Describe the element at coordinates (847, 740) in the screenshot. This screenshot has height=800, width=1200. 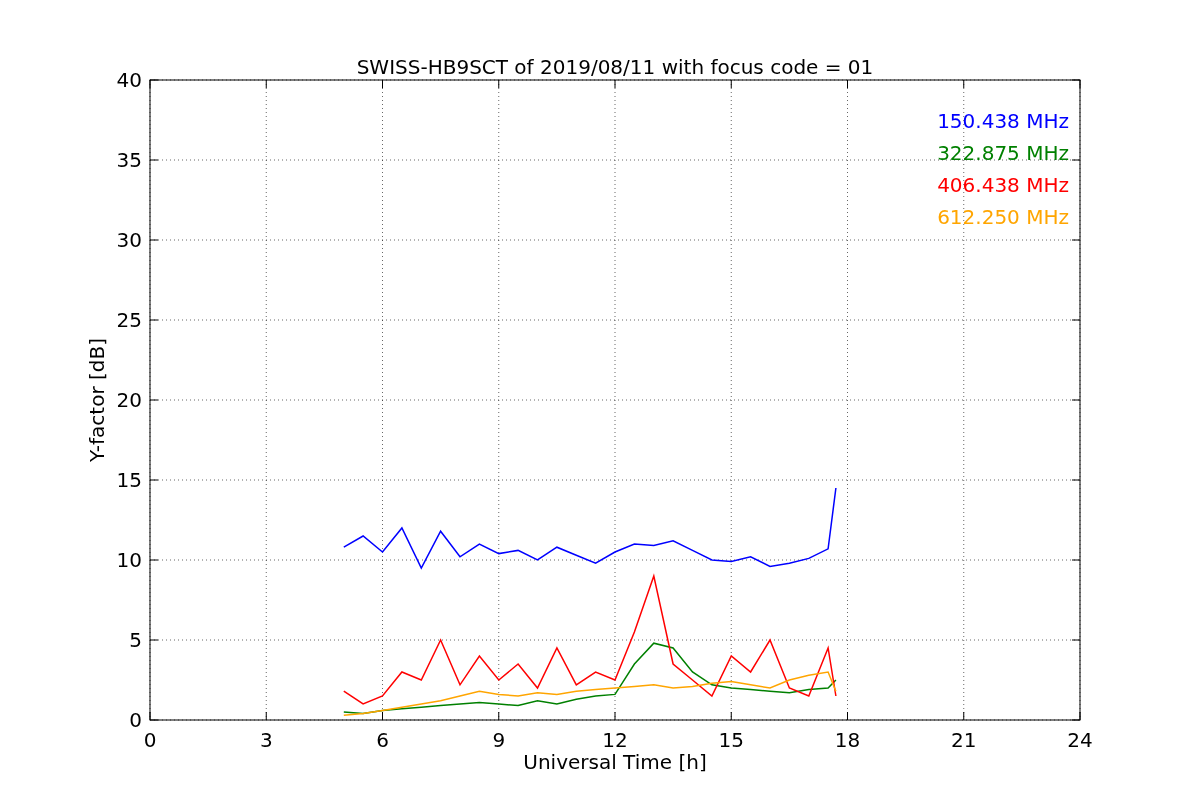
I see `x-tick-label: 18` at that location.